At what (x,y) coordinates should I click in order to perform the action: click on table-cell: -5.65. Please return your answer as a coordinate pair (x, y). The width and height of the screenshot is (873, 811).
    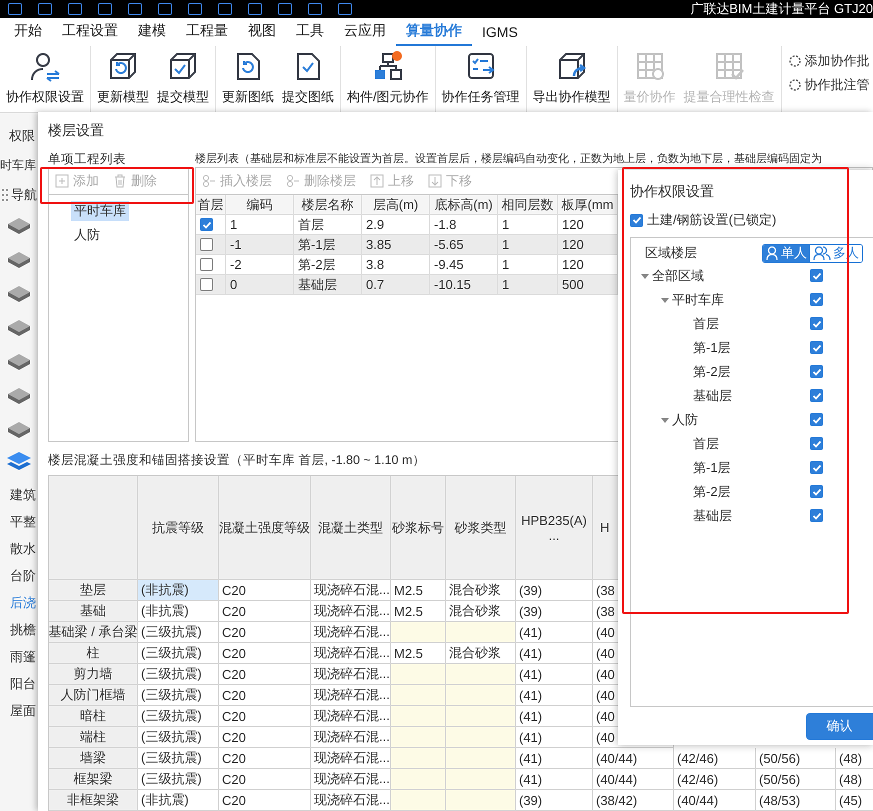
    Looking at the image, I should click on (464, 245).